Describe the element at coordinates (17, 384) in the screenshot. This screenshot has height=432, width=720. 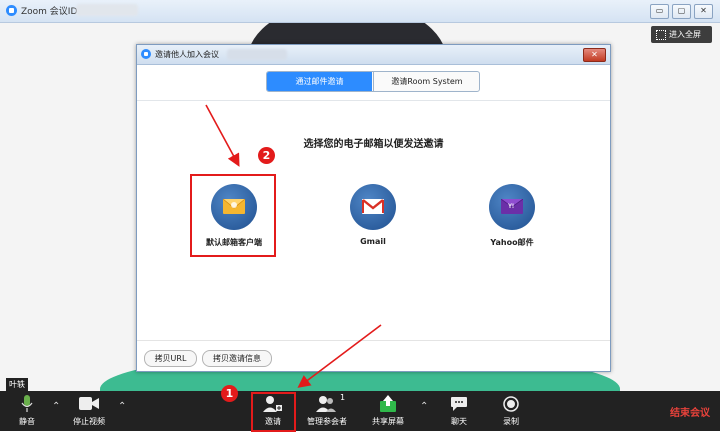
I see `participant-name-label: 叶轶` at that location.